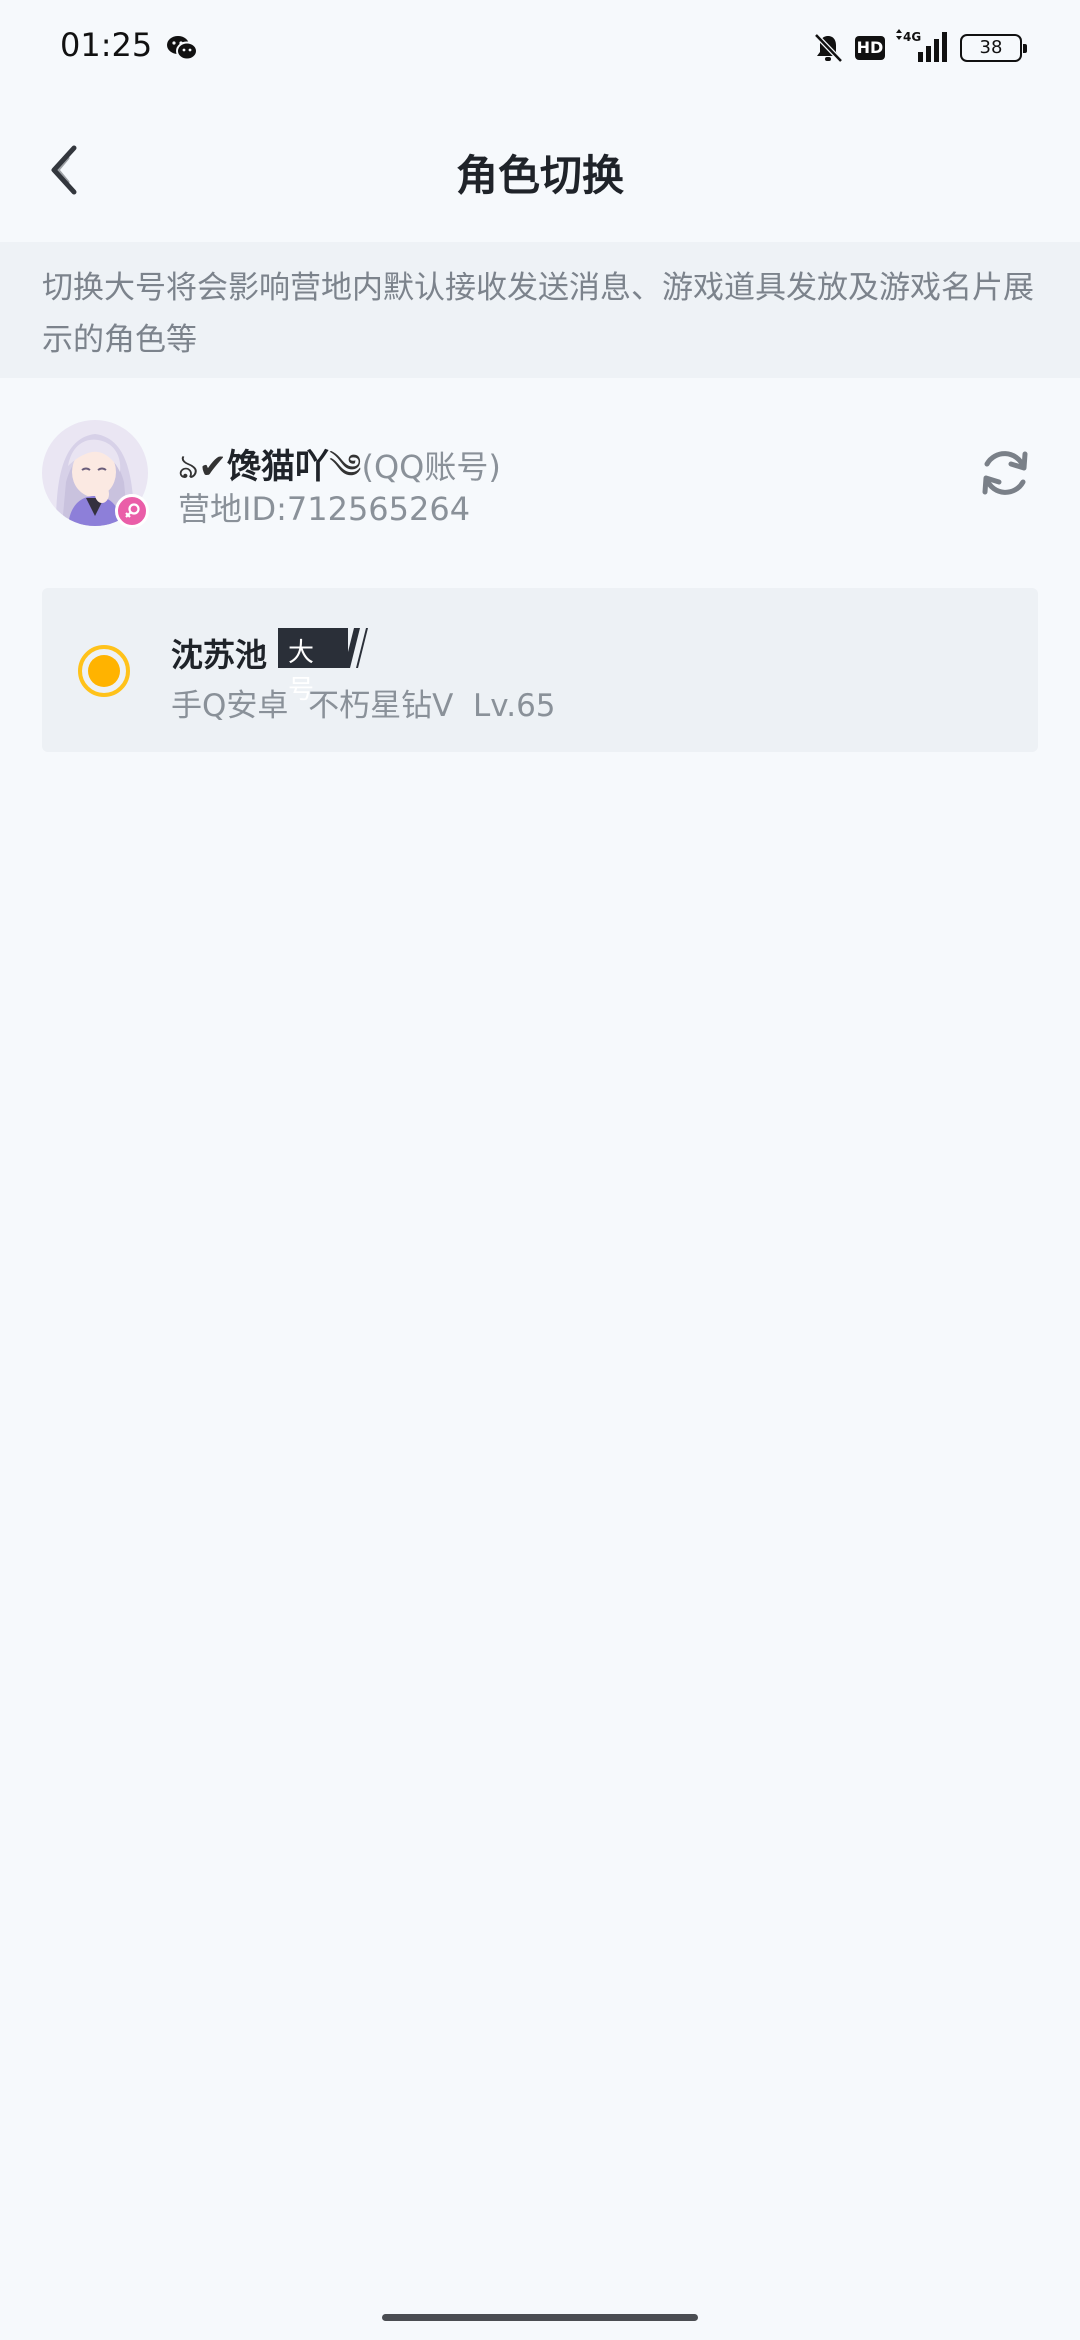 The height and width of the screenshot is (2340, 1080). I want to click on hd-icon: HD, so click(870, 48).